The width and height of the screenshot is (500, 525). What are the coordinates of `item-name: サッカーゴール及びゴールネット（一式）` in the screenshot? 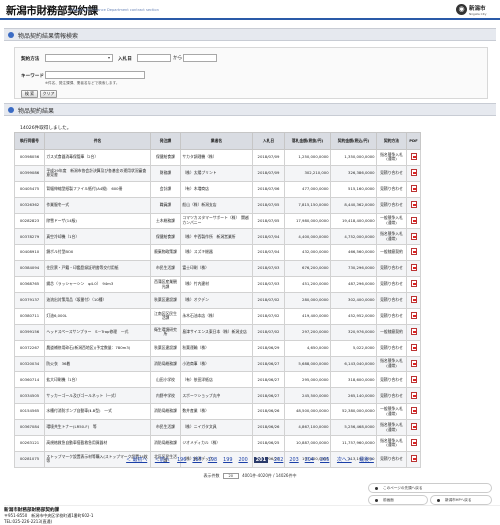 It's located at (97, 396).